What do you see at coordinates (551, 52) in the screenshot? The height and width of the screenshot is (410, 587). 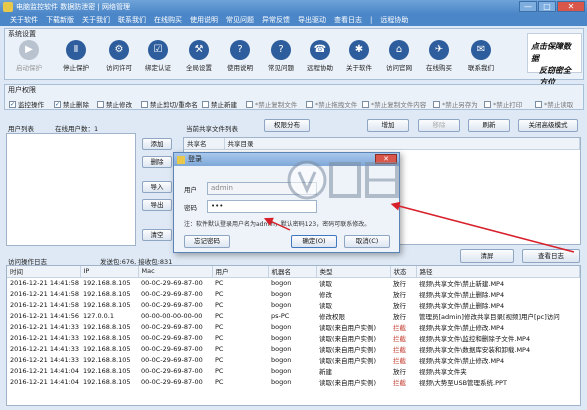 I see `logo-line-1: 点击保障数据` at bounding box center [551, 52].